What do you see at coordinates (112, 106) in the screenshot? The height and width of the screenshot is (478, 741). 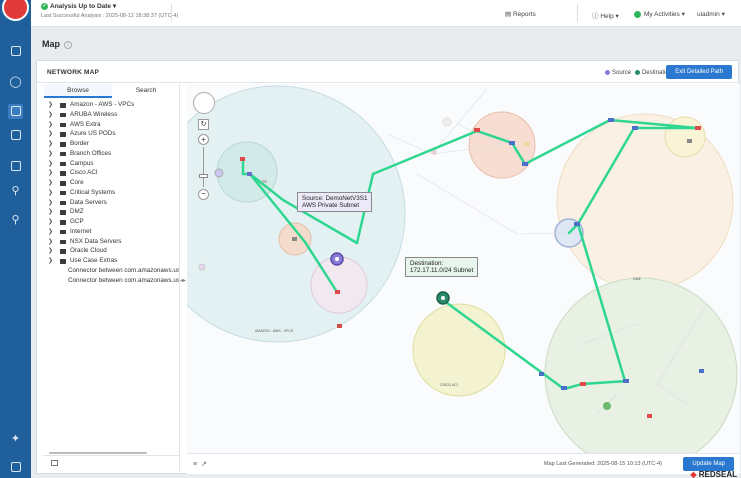 I see `tree-item: ❯ Amazon - AWS - VPCs` at bounding box center [112, 106].